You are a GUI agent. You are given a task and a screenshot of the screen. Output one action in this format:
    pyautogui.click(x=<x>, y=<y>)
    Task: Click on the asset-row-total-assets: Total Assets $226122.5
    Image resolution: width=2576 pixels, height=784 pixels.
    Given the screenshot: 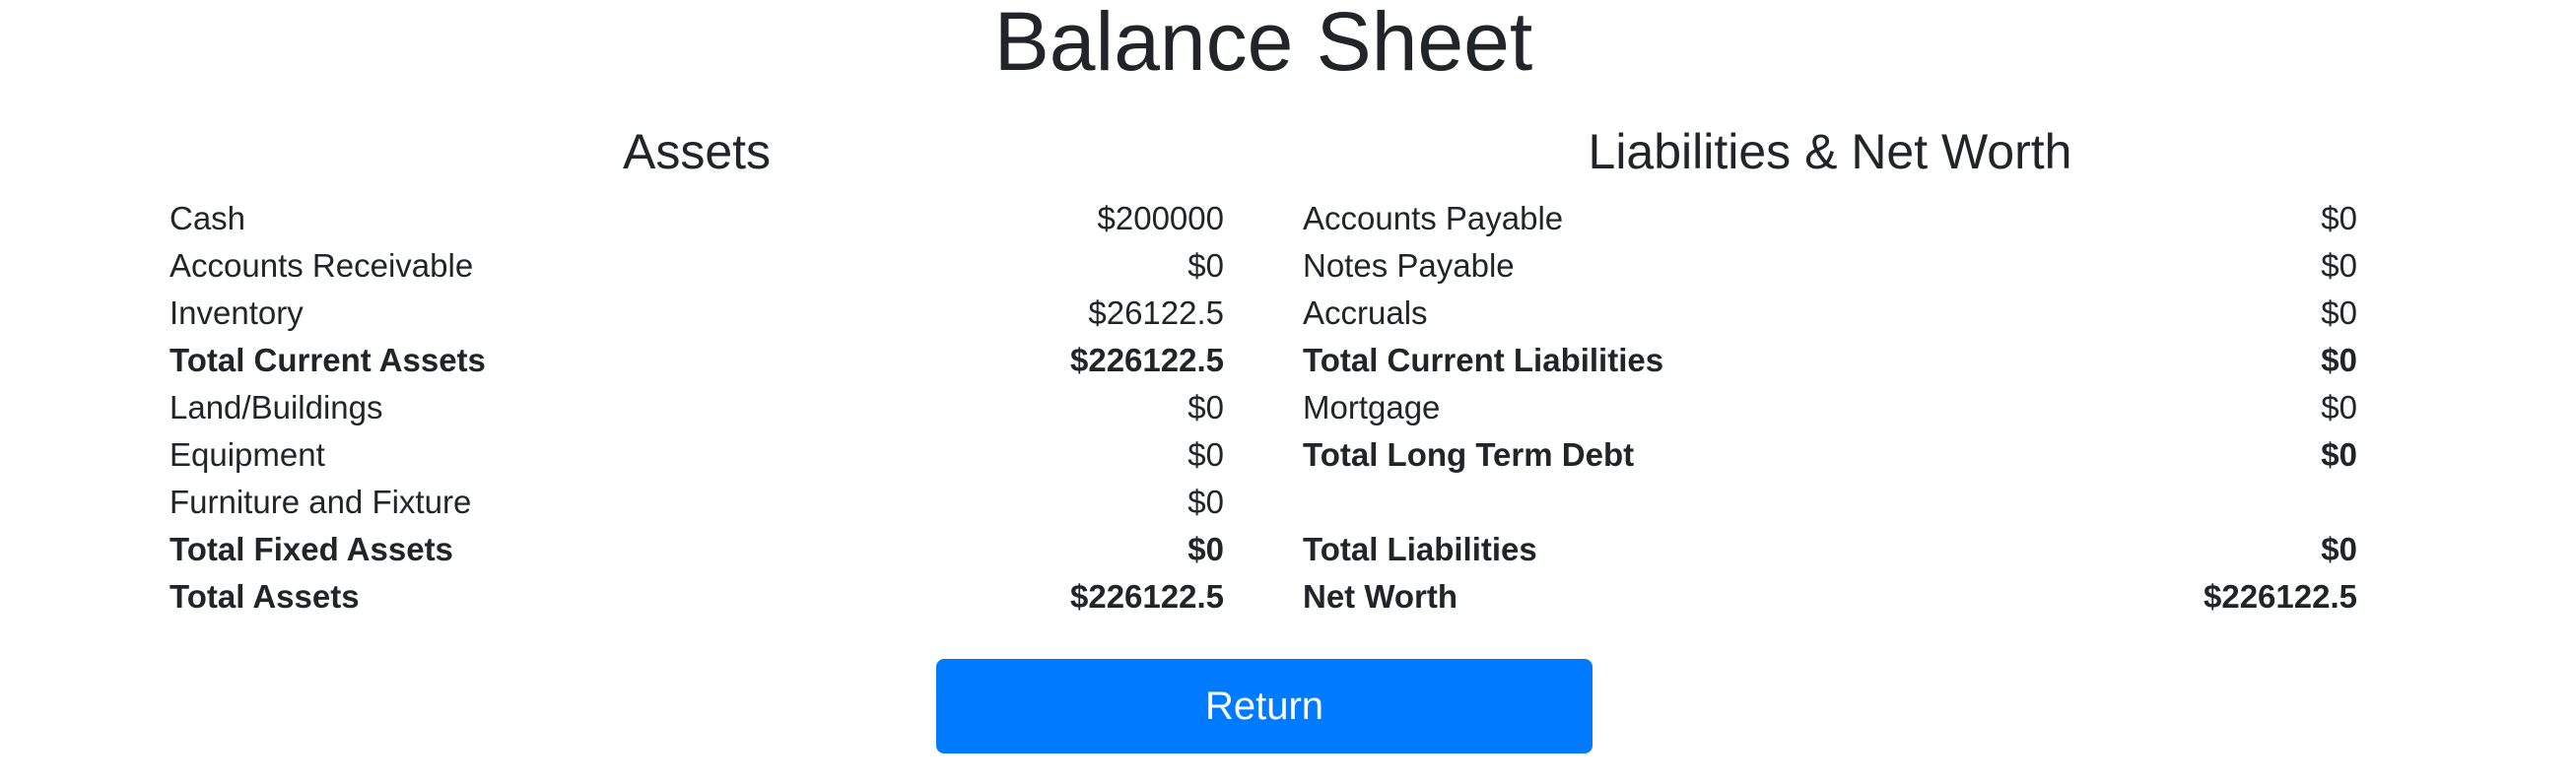 What is the action you would take?
    pyautogui.click(x=696, y=597)
    